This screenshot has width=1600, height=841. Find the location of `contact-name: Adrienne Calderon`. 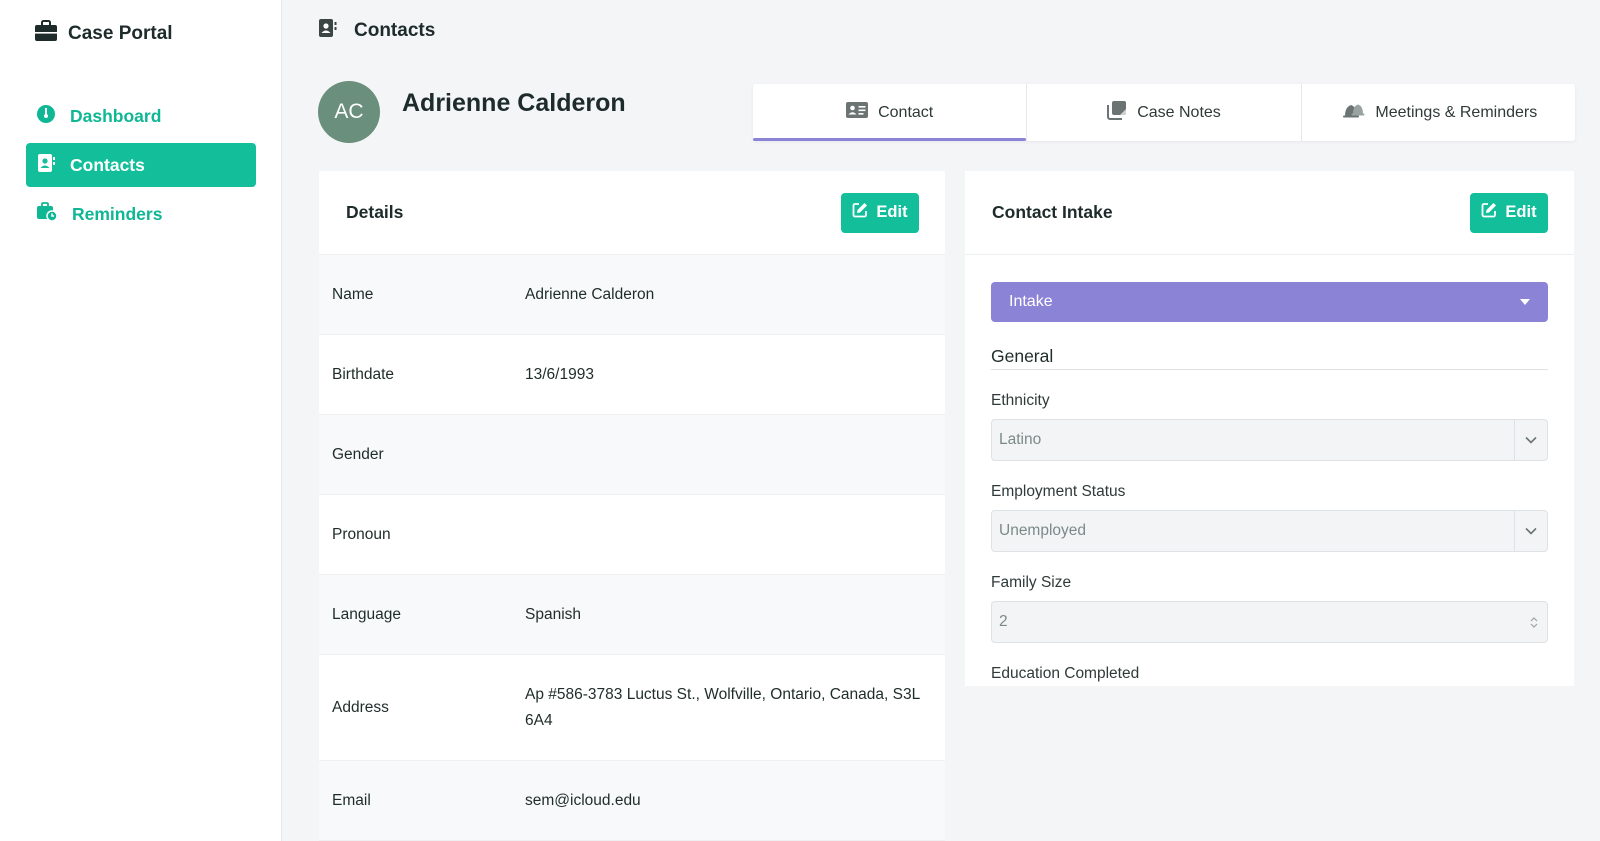

contact-name: Adrienne Calderon is located at coordinates (514, 103).